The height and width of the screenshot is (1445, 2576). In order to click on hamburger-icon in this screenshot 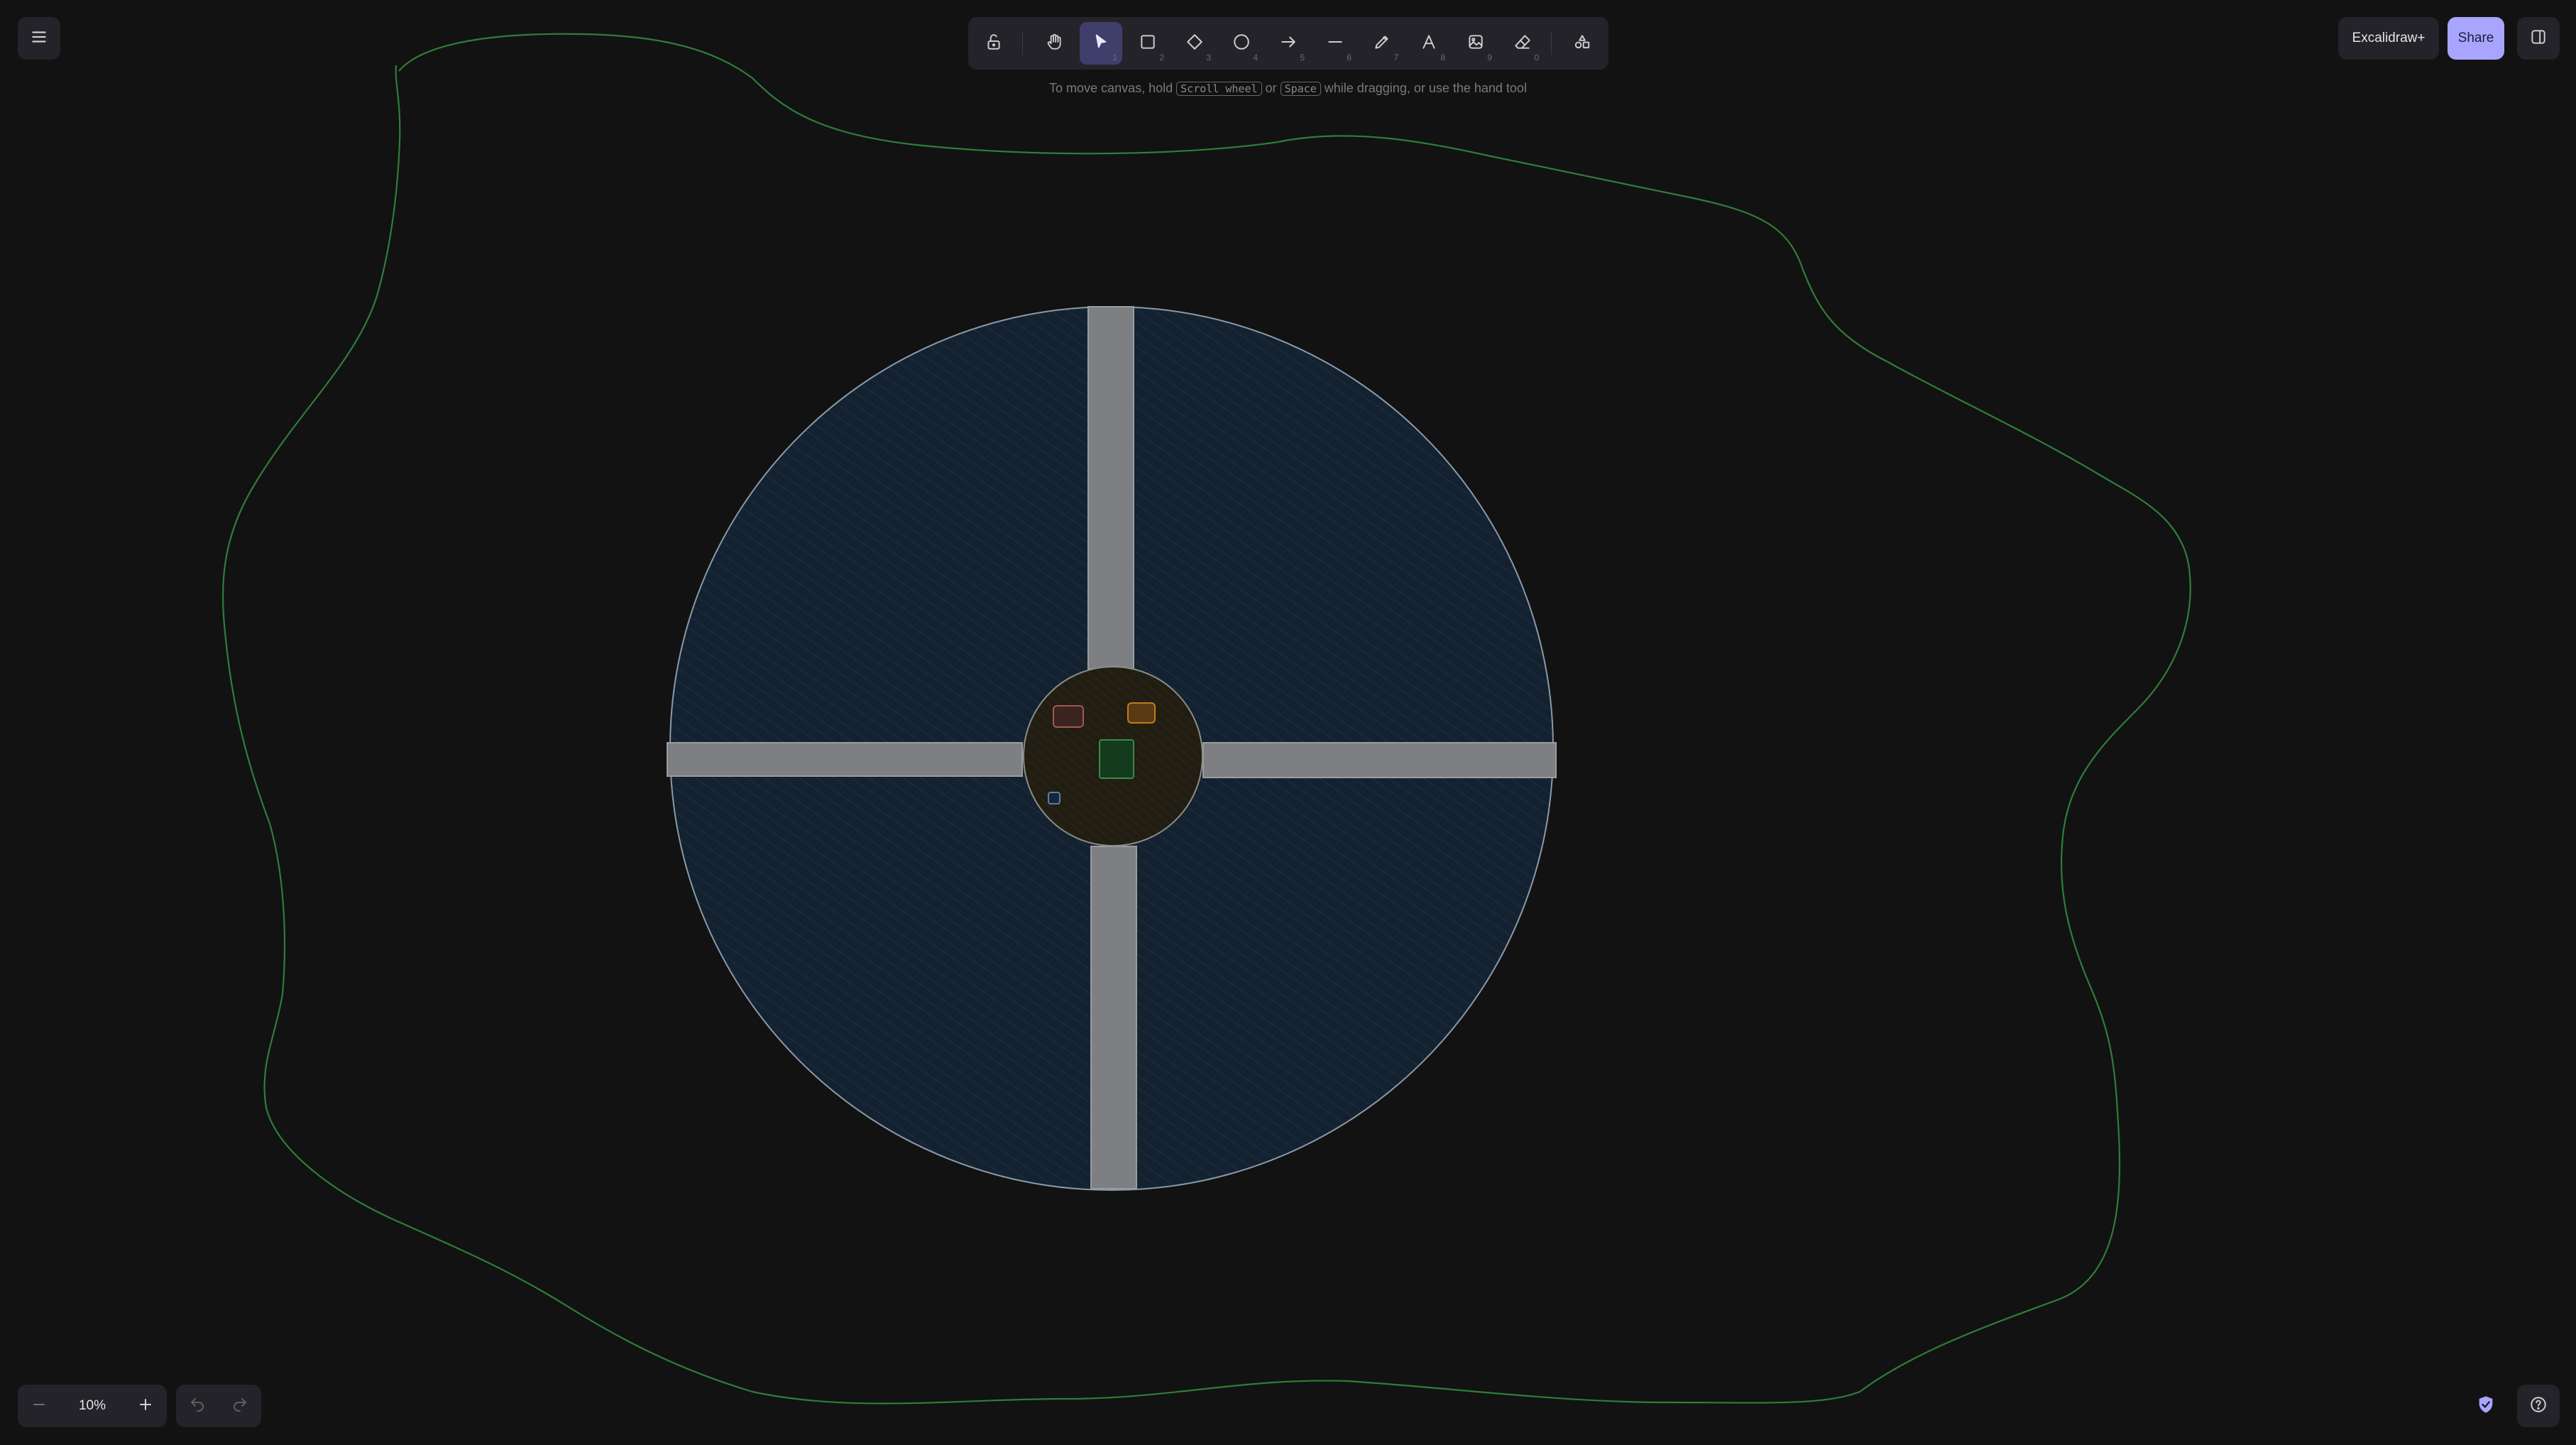, I will do `click(39, 39)`.